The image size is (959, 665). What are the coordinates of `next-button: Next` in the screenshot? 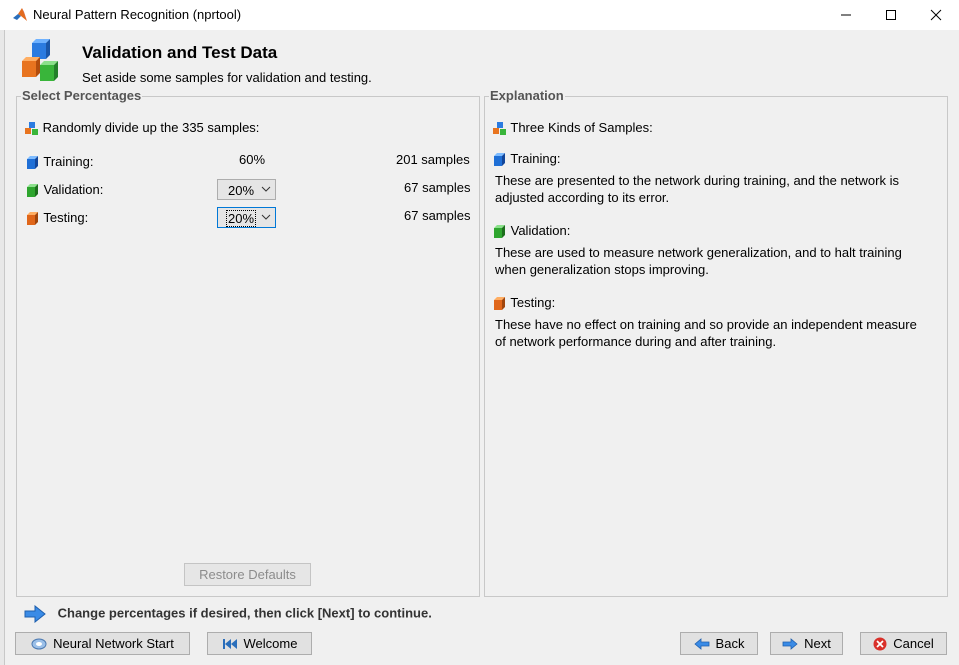 It's located at (806, 643).